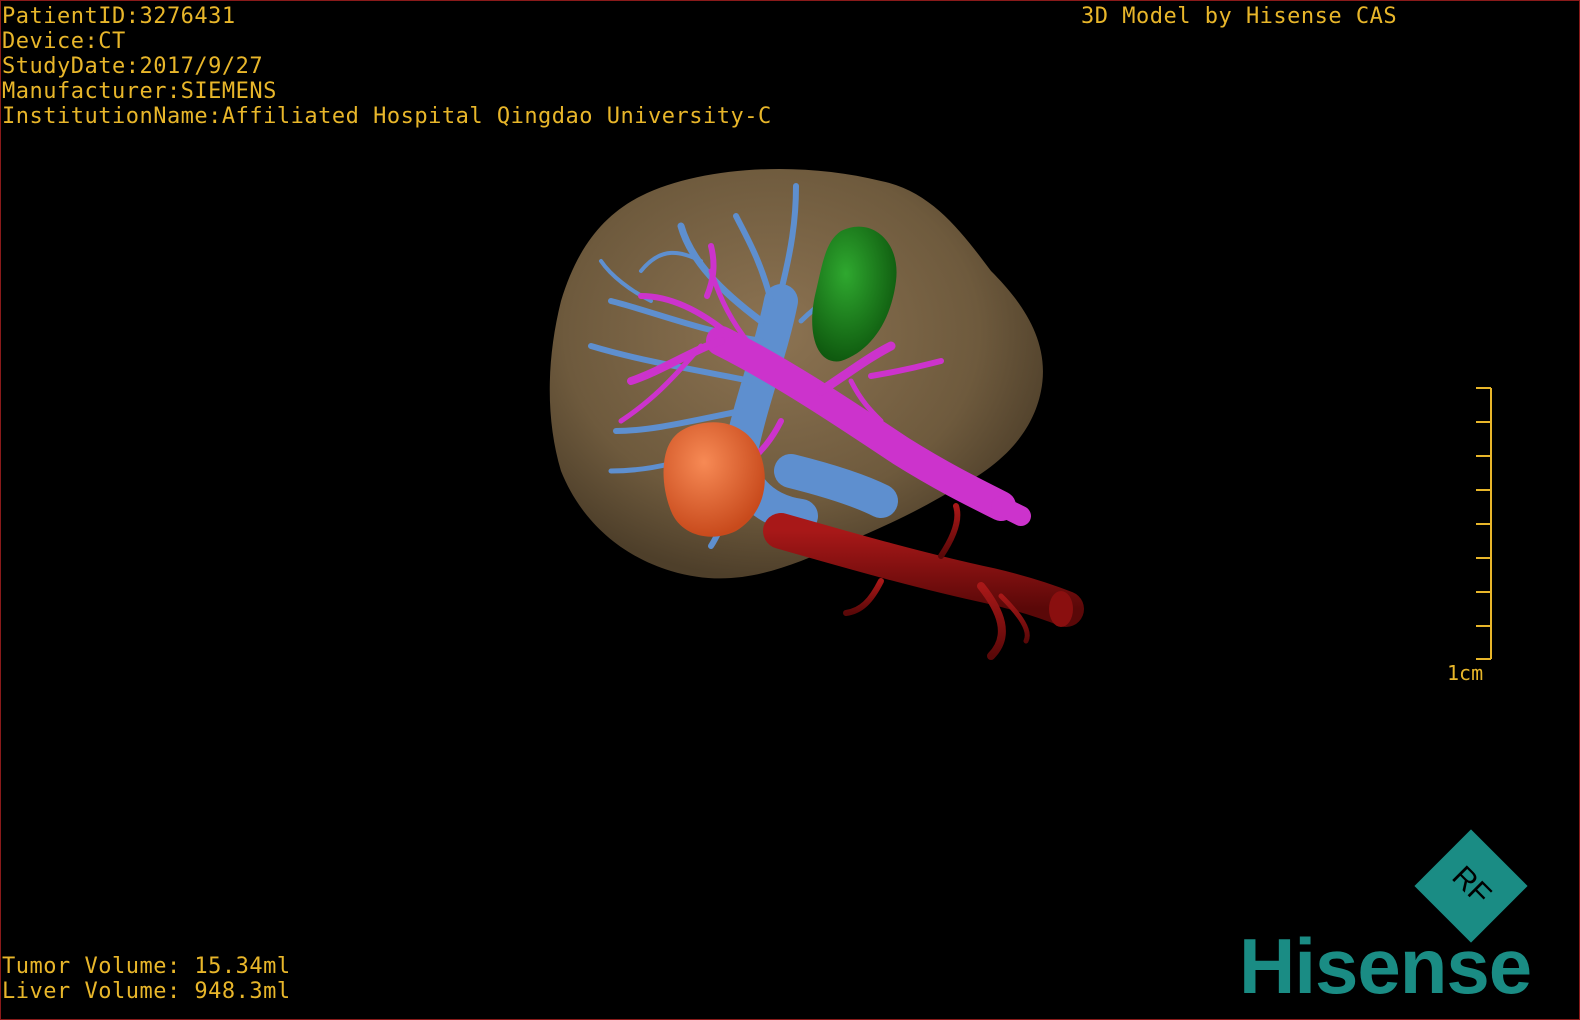 This screenshot has width=1580, height=1020. Describe the element at coordinates (923, 581) in the screenshot. I see `vena-cava-model` at that location.